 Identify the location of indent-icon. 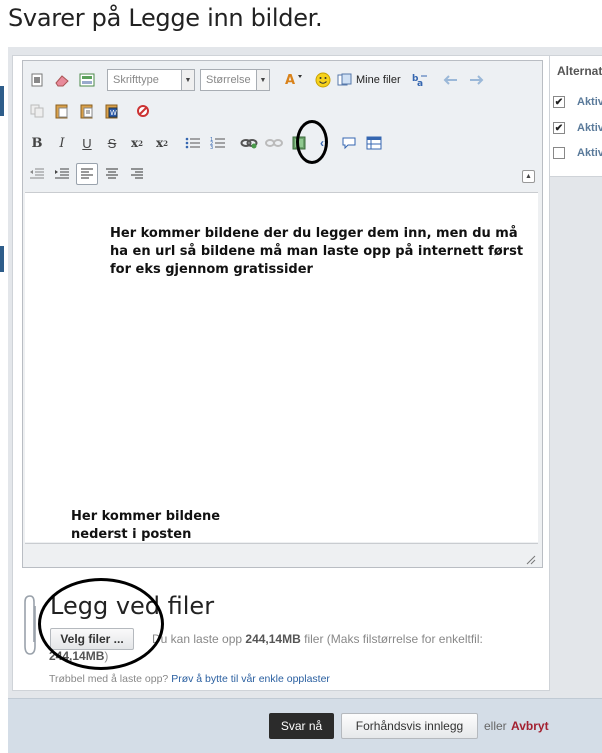
(62, 174).